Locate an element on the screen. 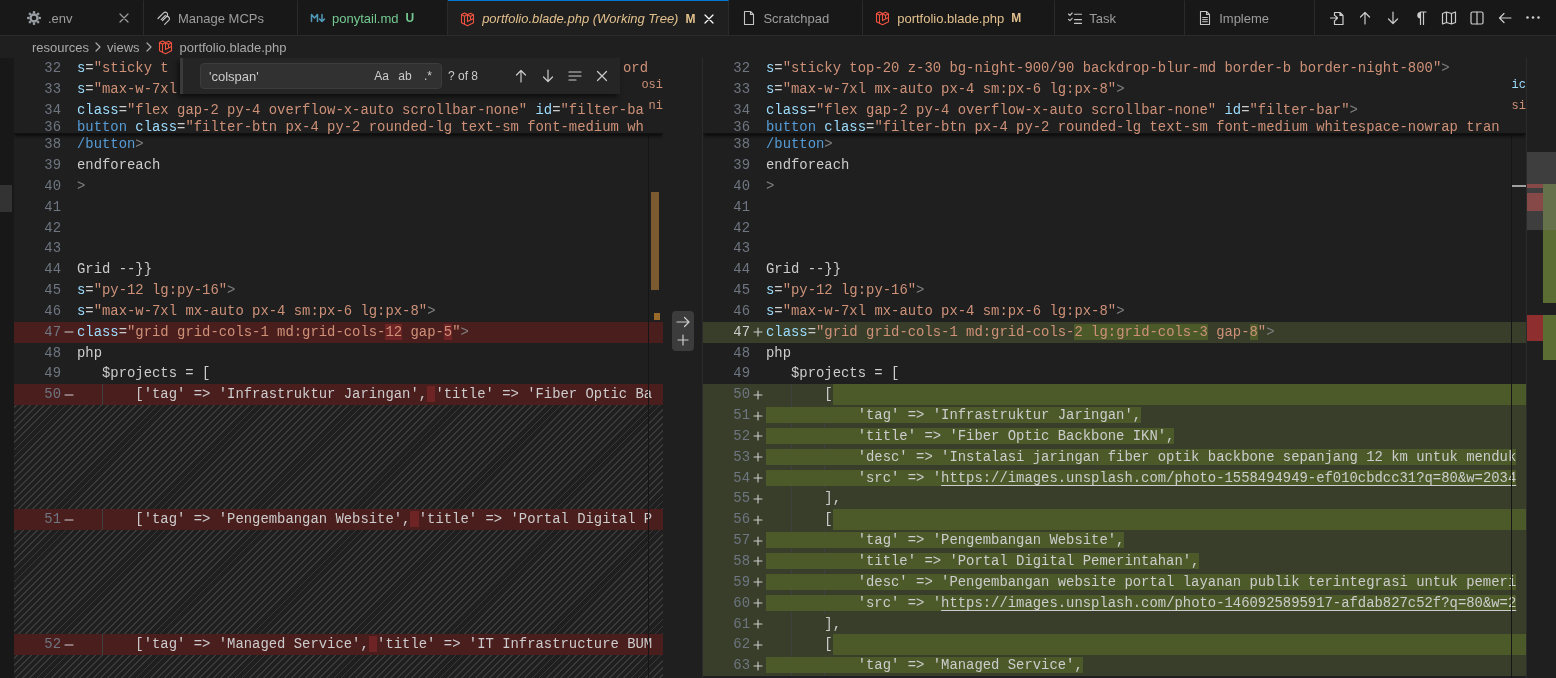 The width and height of the screenshot is (1556, 678). whole-word-toggle: ab is located at coordinates (405, 76).